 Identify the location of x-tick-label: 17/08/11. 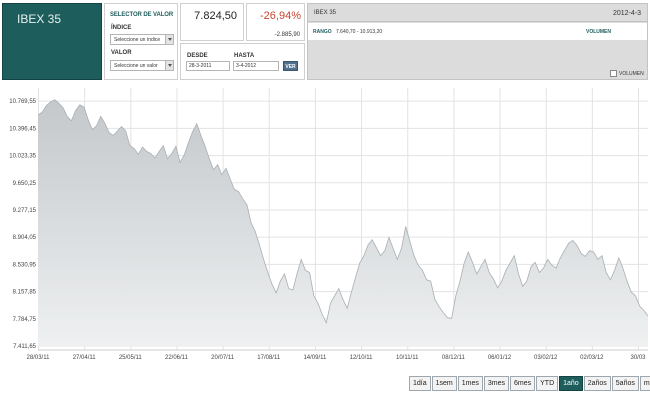
(269, 358).